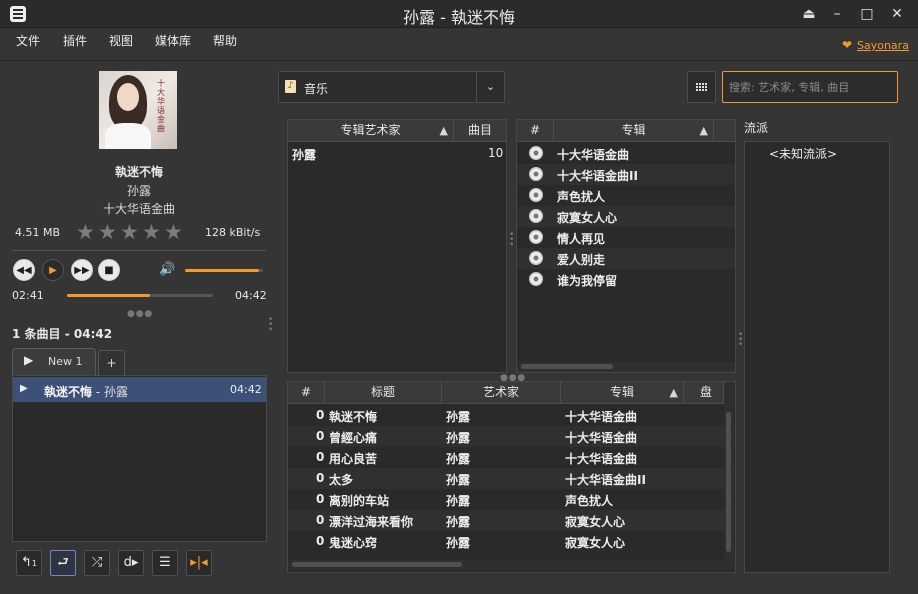 This screenshot has width=918, height=594. Describe the element at coordinates (729, 471) in the screenshot. I see `vertical-scrollbar` at that location.